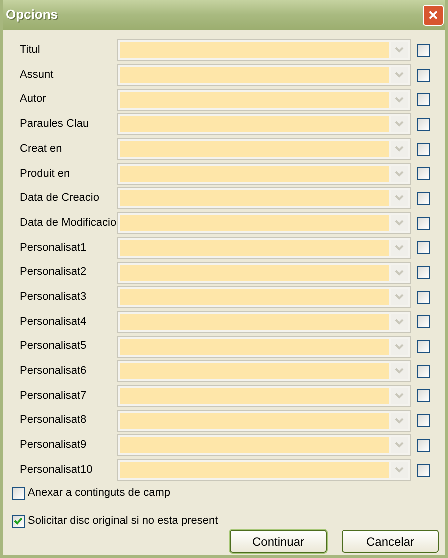 This screenshot has height=558, width=448. What do you see at coordinates (56, 470) in the screenshot?
I see `field-label: Personalisat10` at bounding box center [56, 470].